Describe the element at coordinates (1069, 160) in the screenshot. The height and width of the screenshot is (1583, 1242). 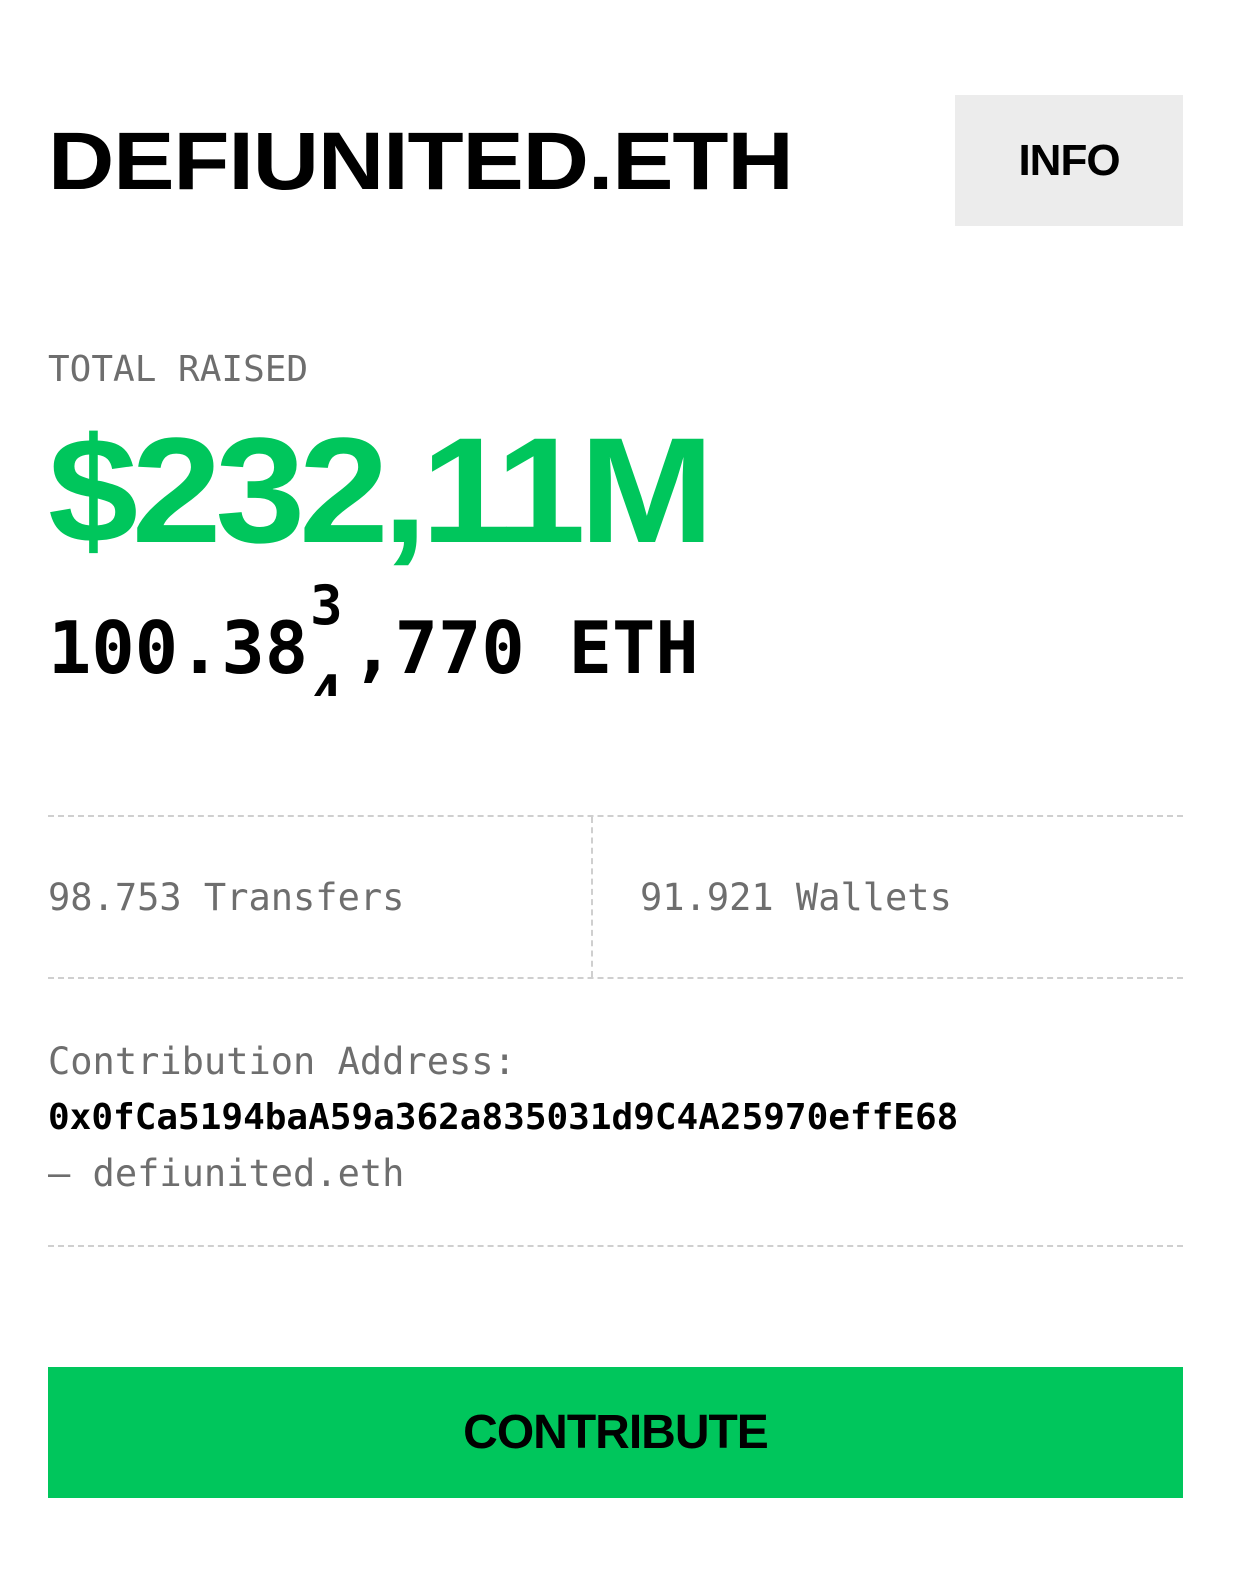
I see `info-button: INFO` at that location.